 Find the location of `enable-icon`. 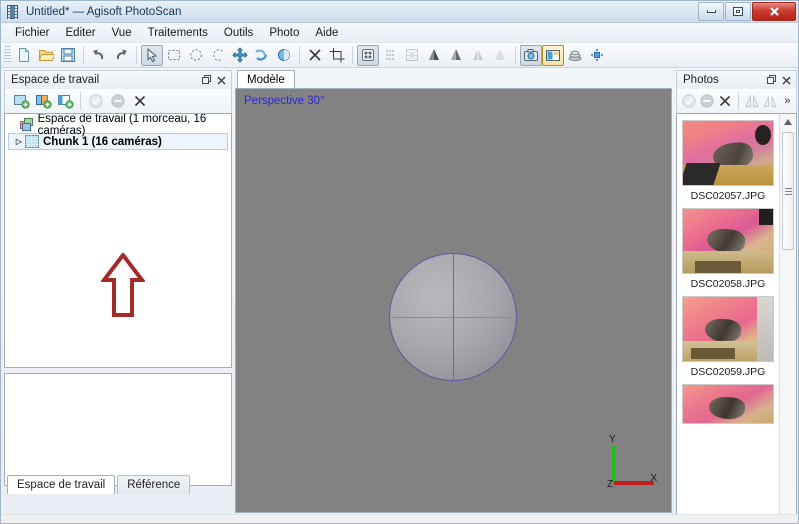

enable-icon is located at coordinates (96, 101).